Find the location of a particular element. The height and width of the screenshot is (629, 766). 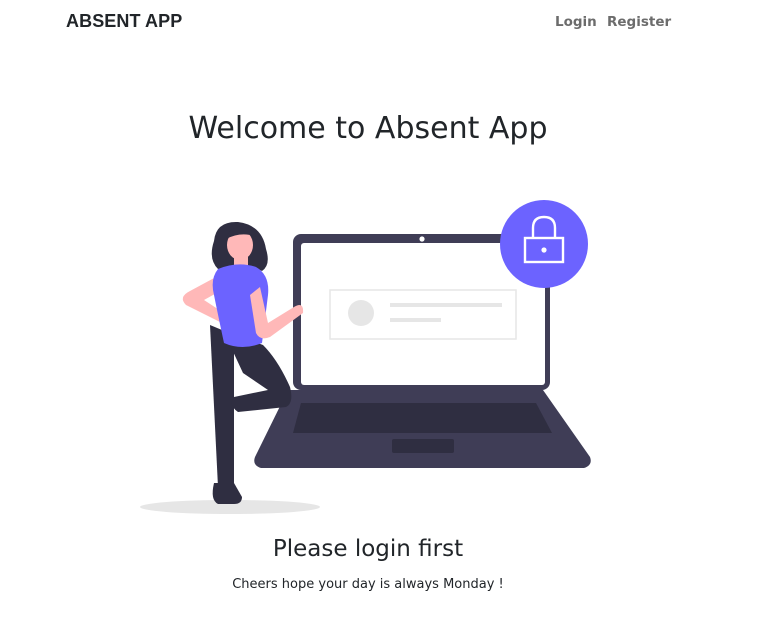

register-link: Register is located at coordinates (639, 22).